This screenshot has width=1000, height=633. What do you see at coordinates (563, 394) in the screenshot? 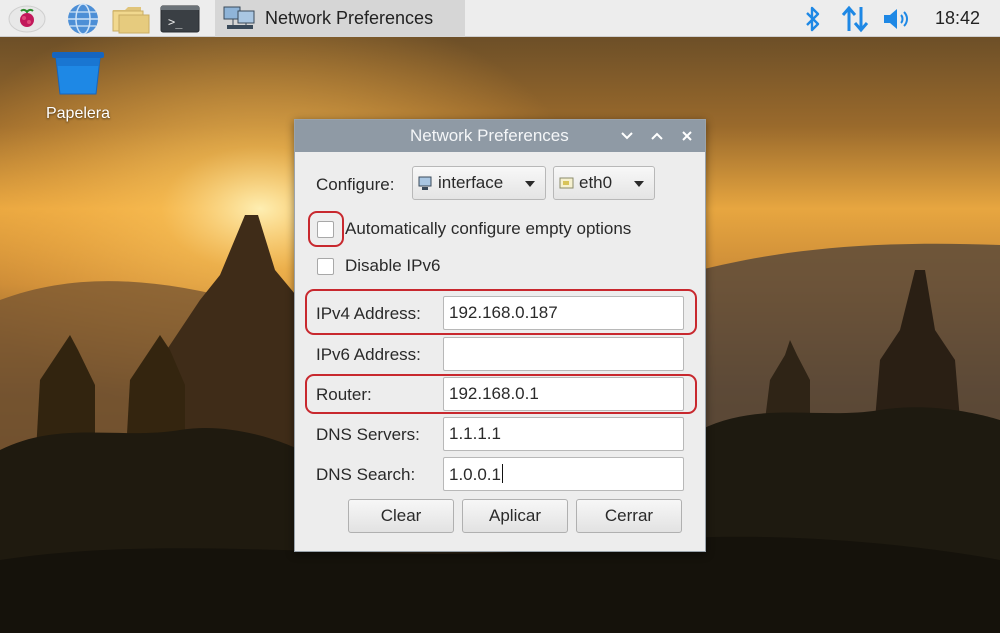
I see `router-input: 192.168.0.1` at bounding box center [563, 394].